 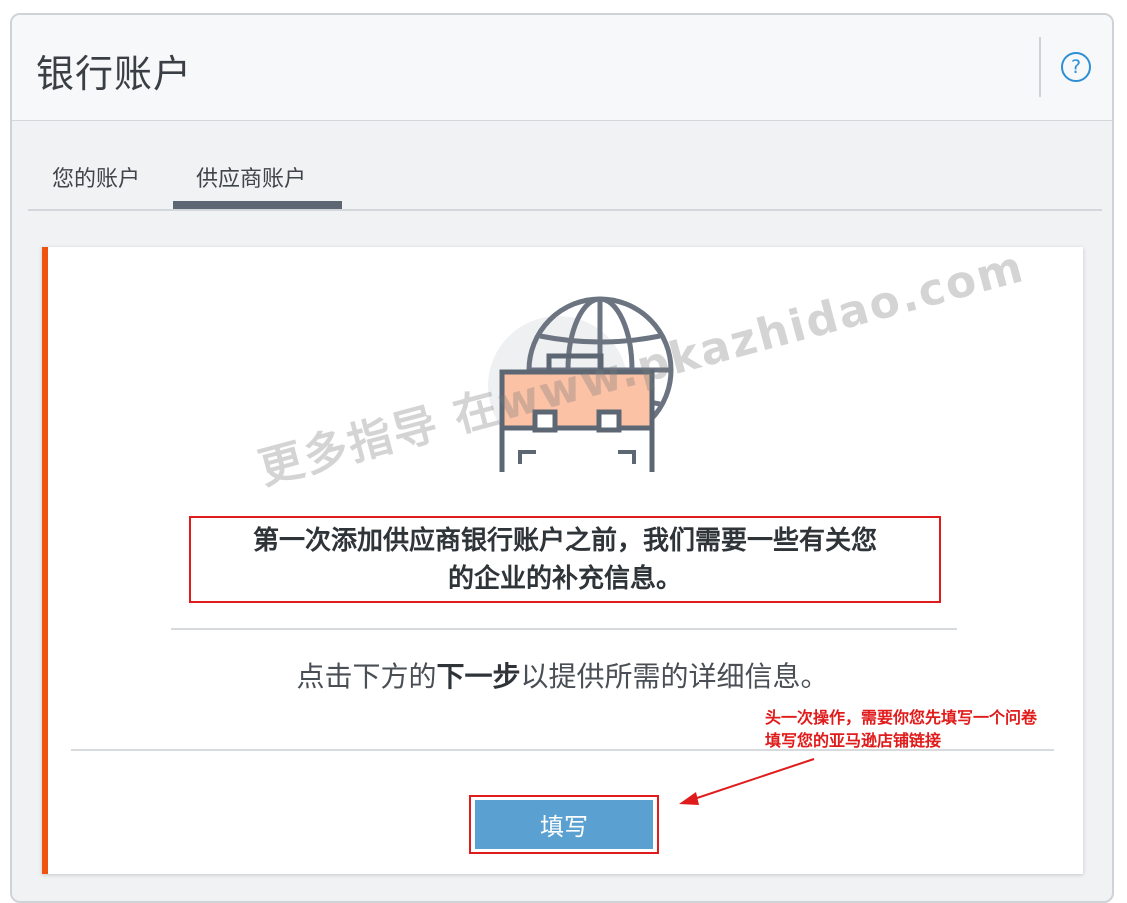 What do you see at coordinates (565, 559) in the screenshot?
I see `headline-highlight-box: 第一次添加供应商银行账户之前，我们需要一些有关您 的企业的补充信息。` at bounding box center [565, 559].